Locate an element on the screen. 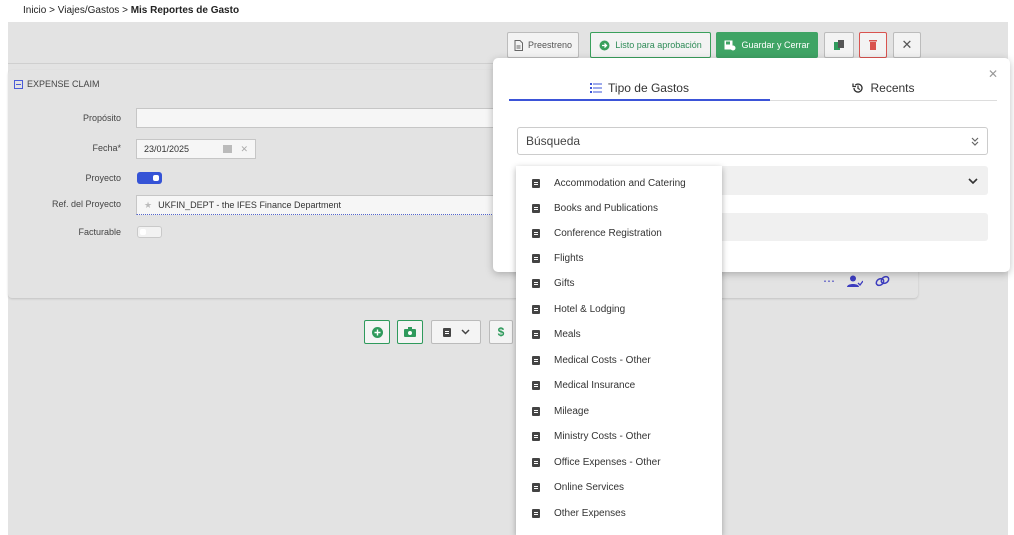 The width and height of the screenshot is (1014, 535). list-item: Other Expenses is located at coordinates (619, 513).